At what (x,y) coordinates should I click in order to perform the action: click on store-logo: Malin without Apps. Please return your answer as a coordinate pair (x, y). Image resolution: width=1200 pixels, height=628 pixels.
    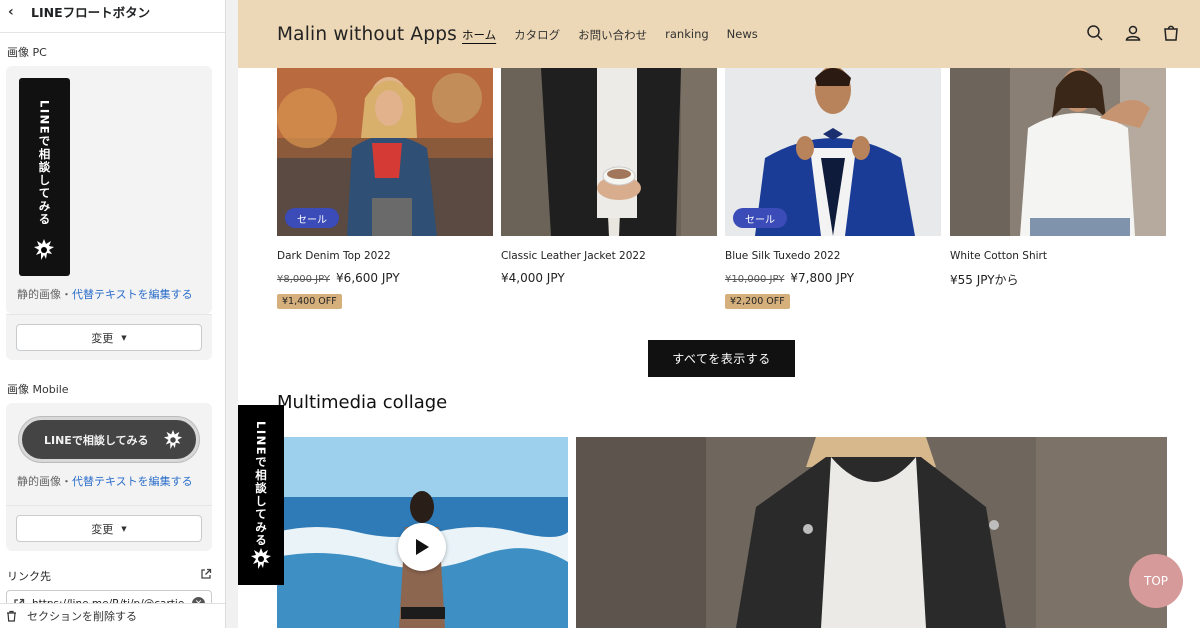
    Looking at the image, I should click on (367, 34).